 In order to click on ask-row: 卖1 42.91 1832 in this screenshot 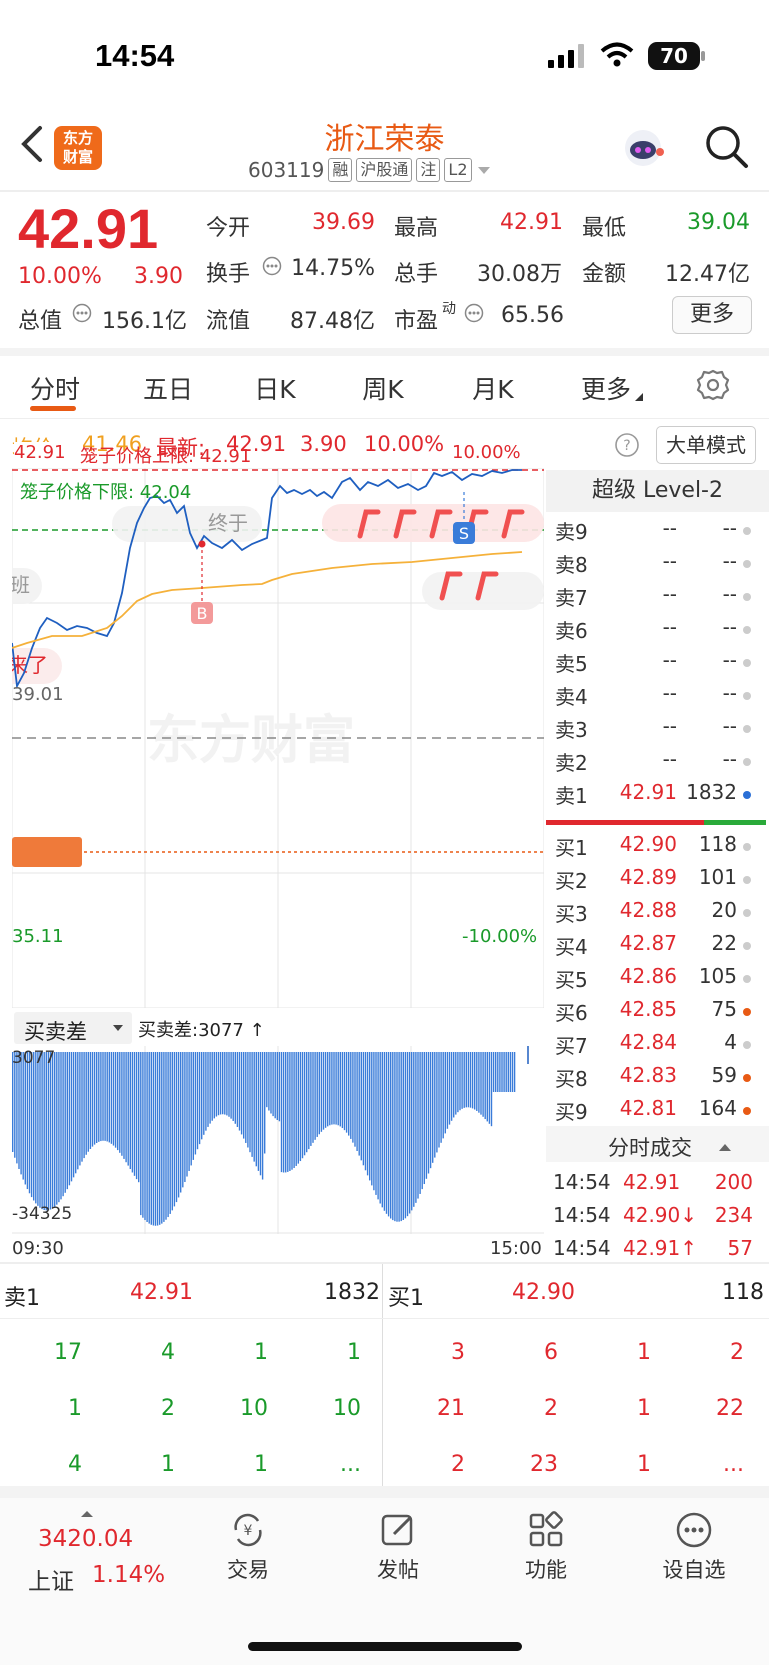, I will do `click(658, 795)`.